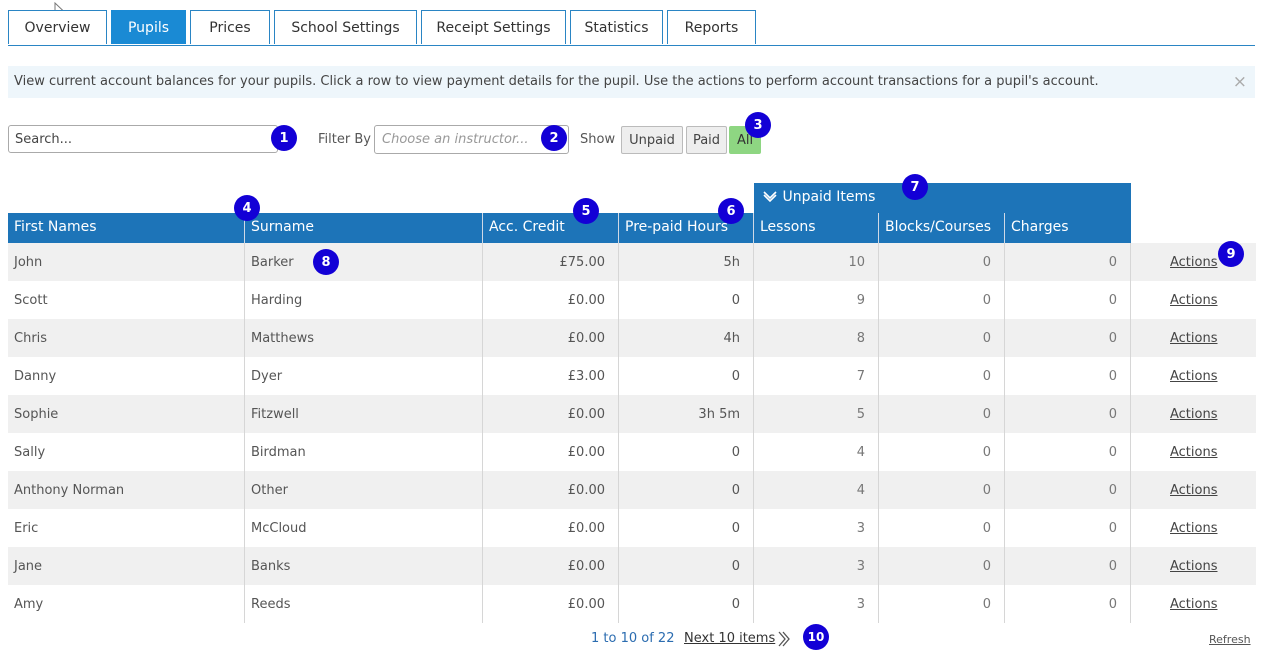 The image size is (1268, 657). What do you see at coordinates (126, 490) in the screenshot?
I see `first-name-cell: Anthony Norman` at bounding box center [126, 490].